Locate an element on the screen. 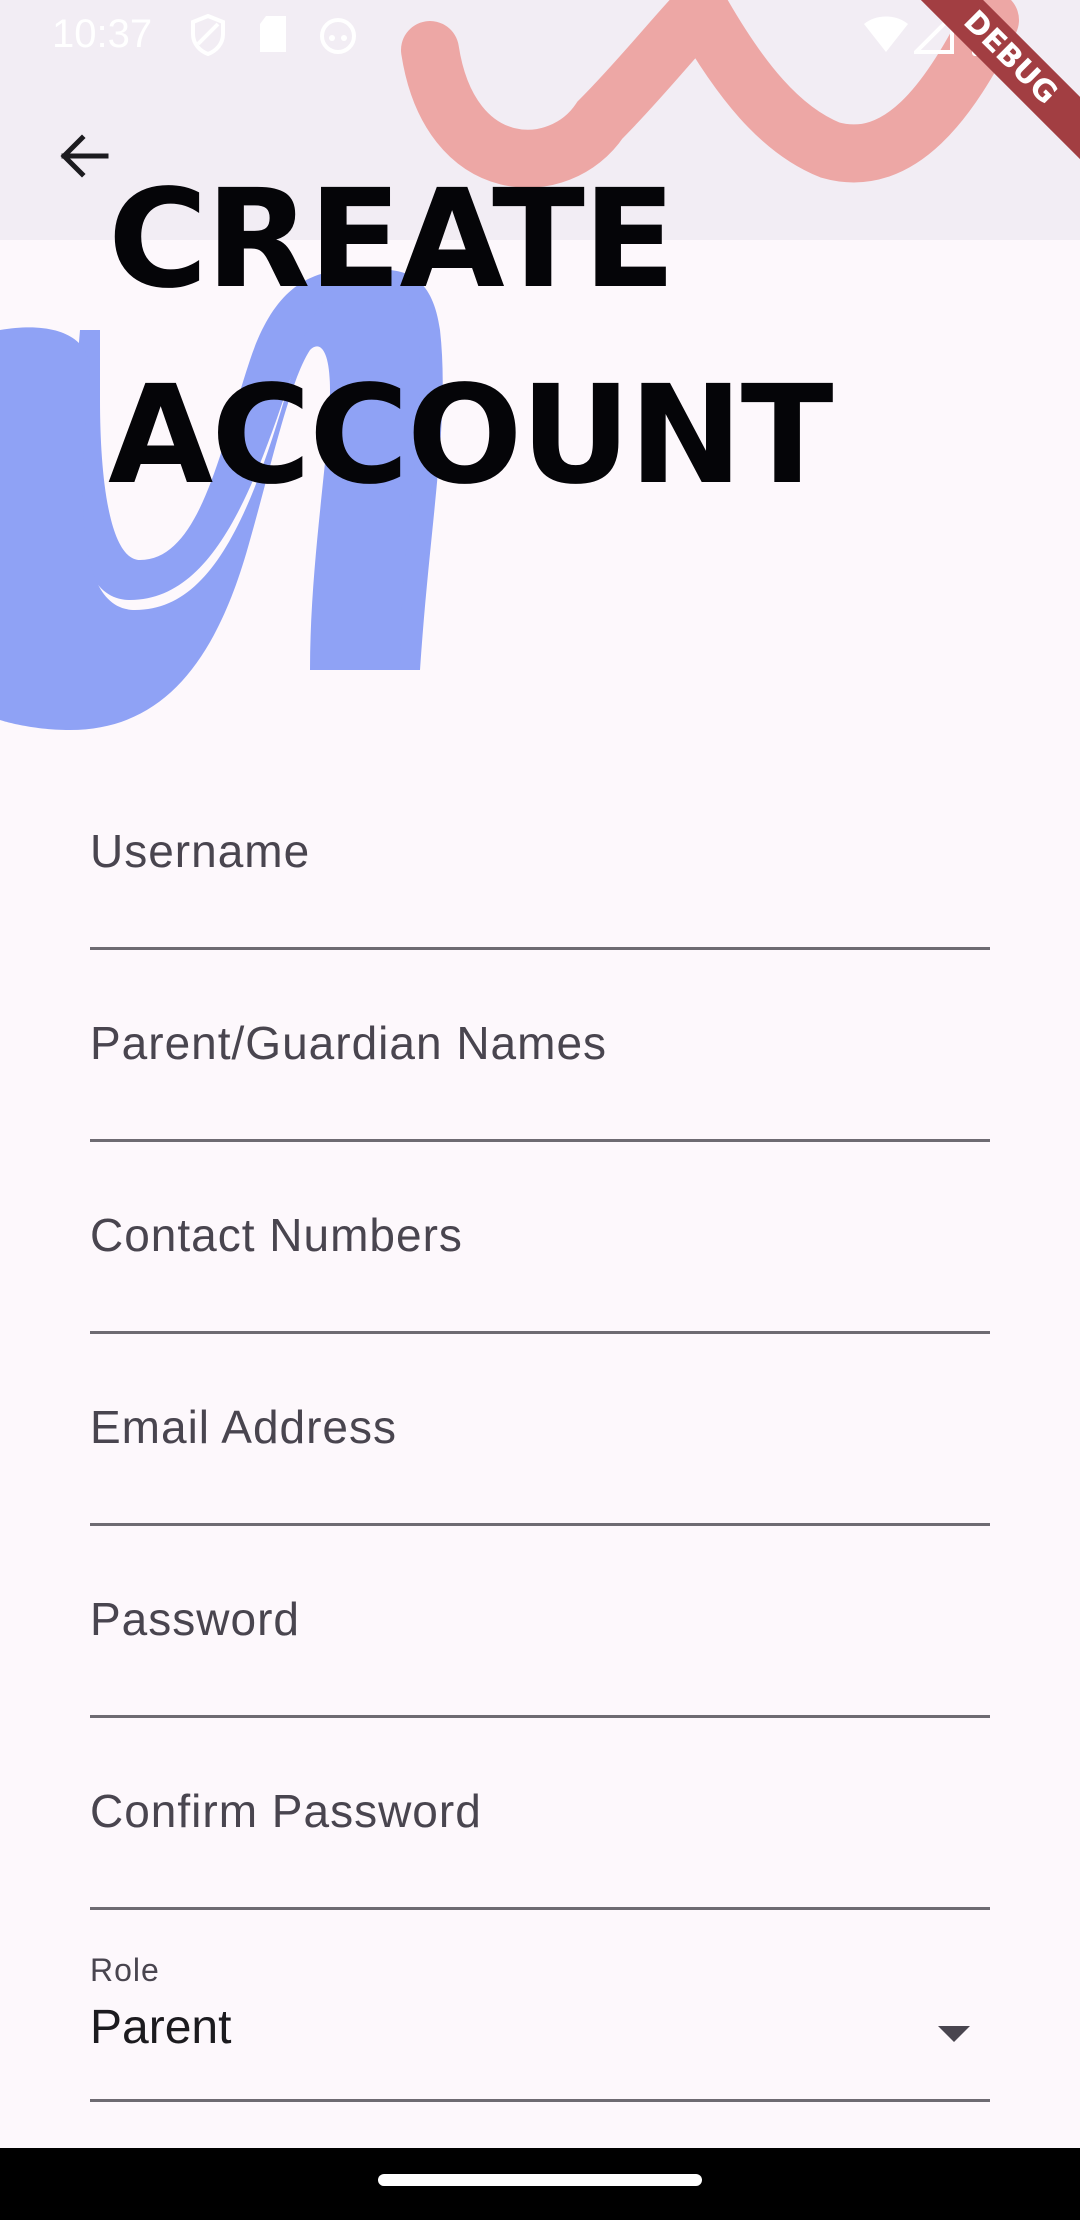 The height and width of the screenshot is (2220, 1080). confirm-password-label: Confirm Password is located at coordinates (286, 1811).